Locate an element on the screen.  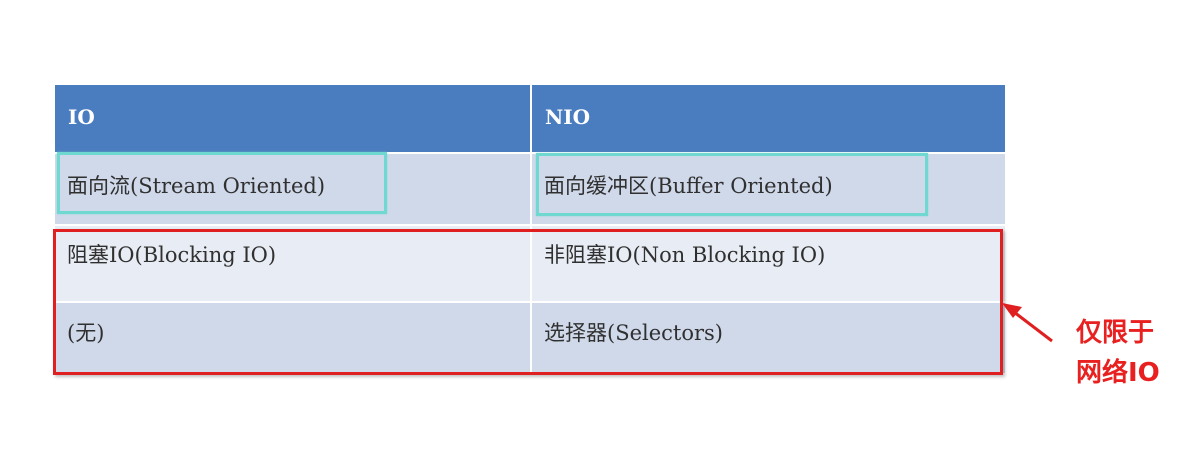
annotation-line-2: 网络IO is located at coordinates (1118, 373).